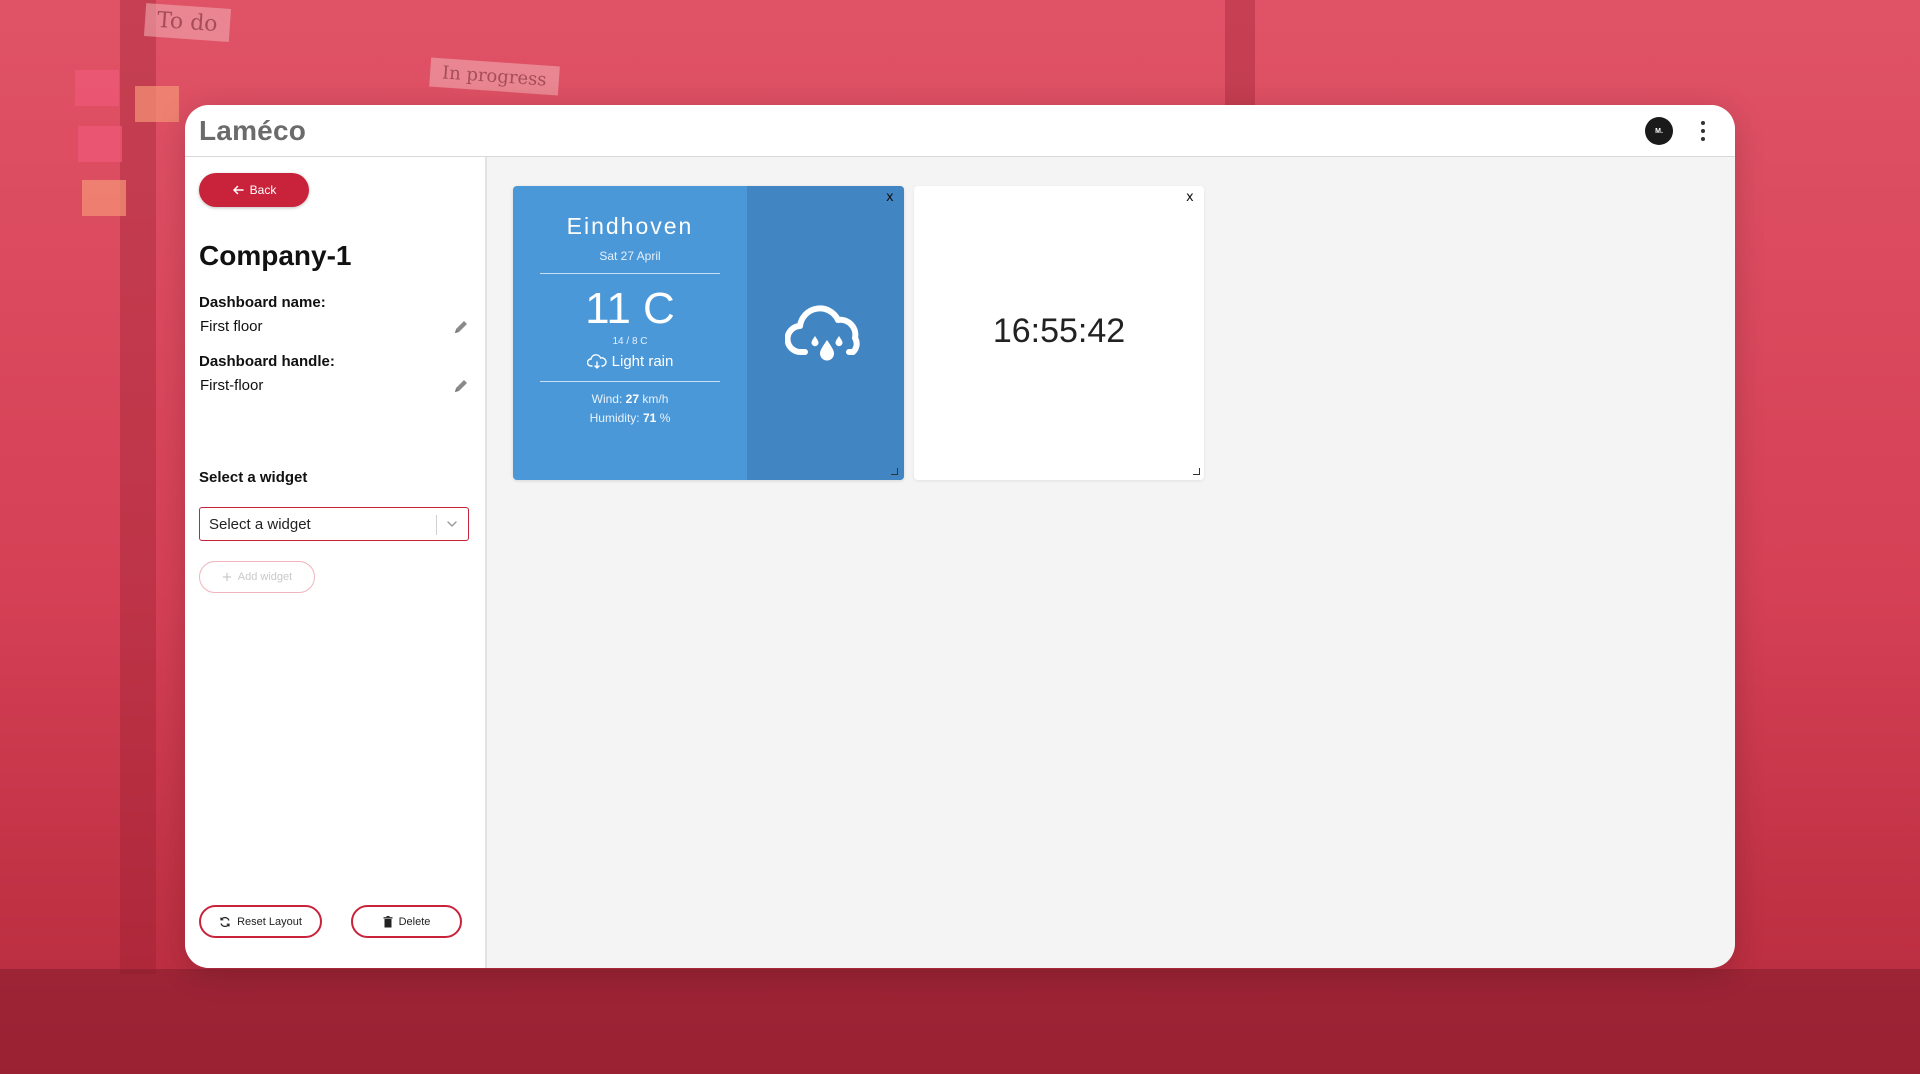  What do you see at coordinates (494, 76) in the screenshot?
I see `background-sheet-inprogress: In progress` at bounding box center [494, 76].